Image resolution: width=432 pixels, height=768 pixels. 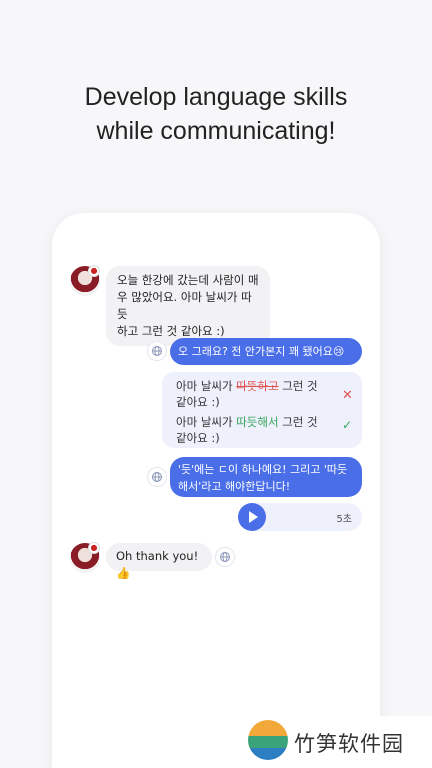 I want to click on message-line: 우 많았어요. 아마 날씨가 따듯, so click(x=184, y=305).